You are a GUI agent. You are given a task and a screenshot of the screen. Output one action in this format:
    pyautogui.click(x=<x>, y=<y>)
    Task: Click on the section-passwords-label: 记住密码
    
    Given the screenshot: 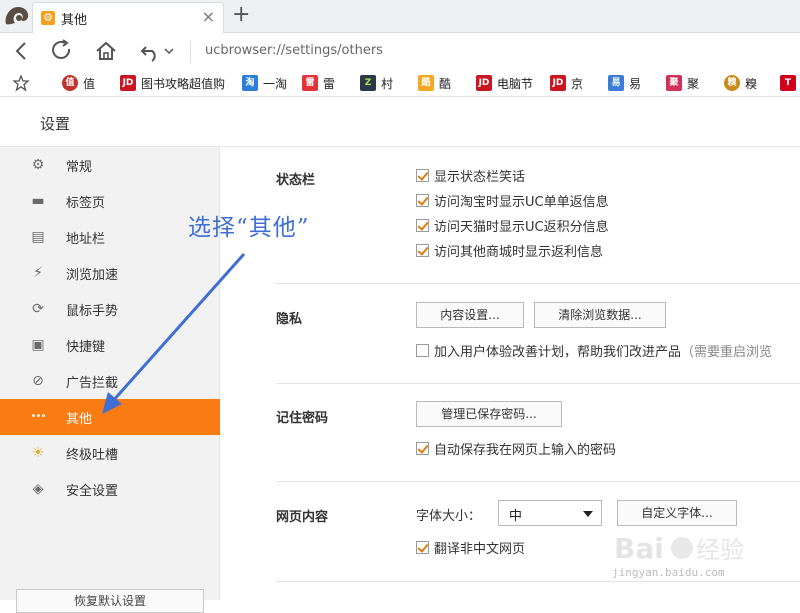 What is the action you would take?
    pyautogui.click(x=302, y=418)
    